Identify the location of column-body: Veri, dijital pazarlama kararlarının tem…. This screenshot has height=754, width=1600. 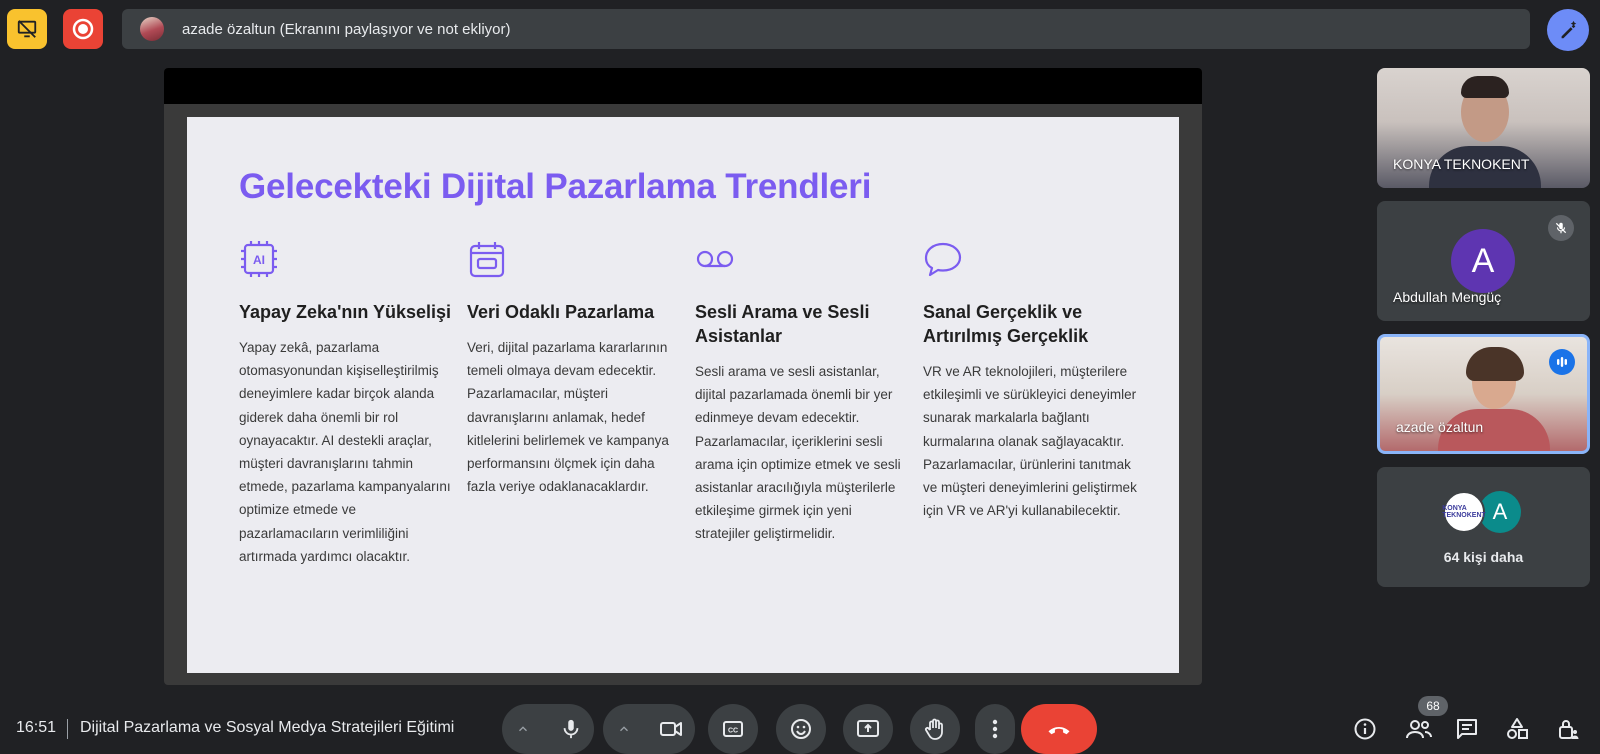
(568, 417).